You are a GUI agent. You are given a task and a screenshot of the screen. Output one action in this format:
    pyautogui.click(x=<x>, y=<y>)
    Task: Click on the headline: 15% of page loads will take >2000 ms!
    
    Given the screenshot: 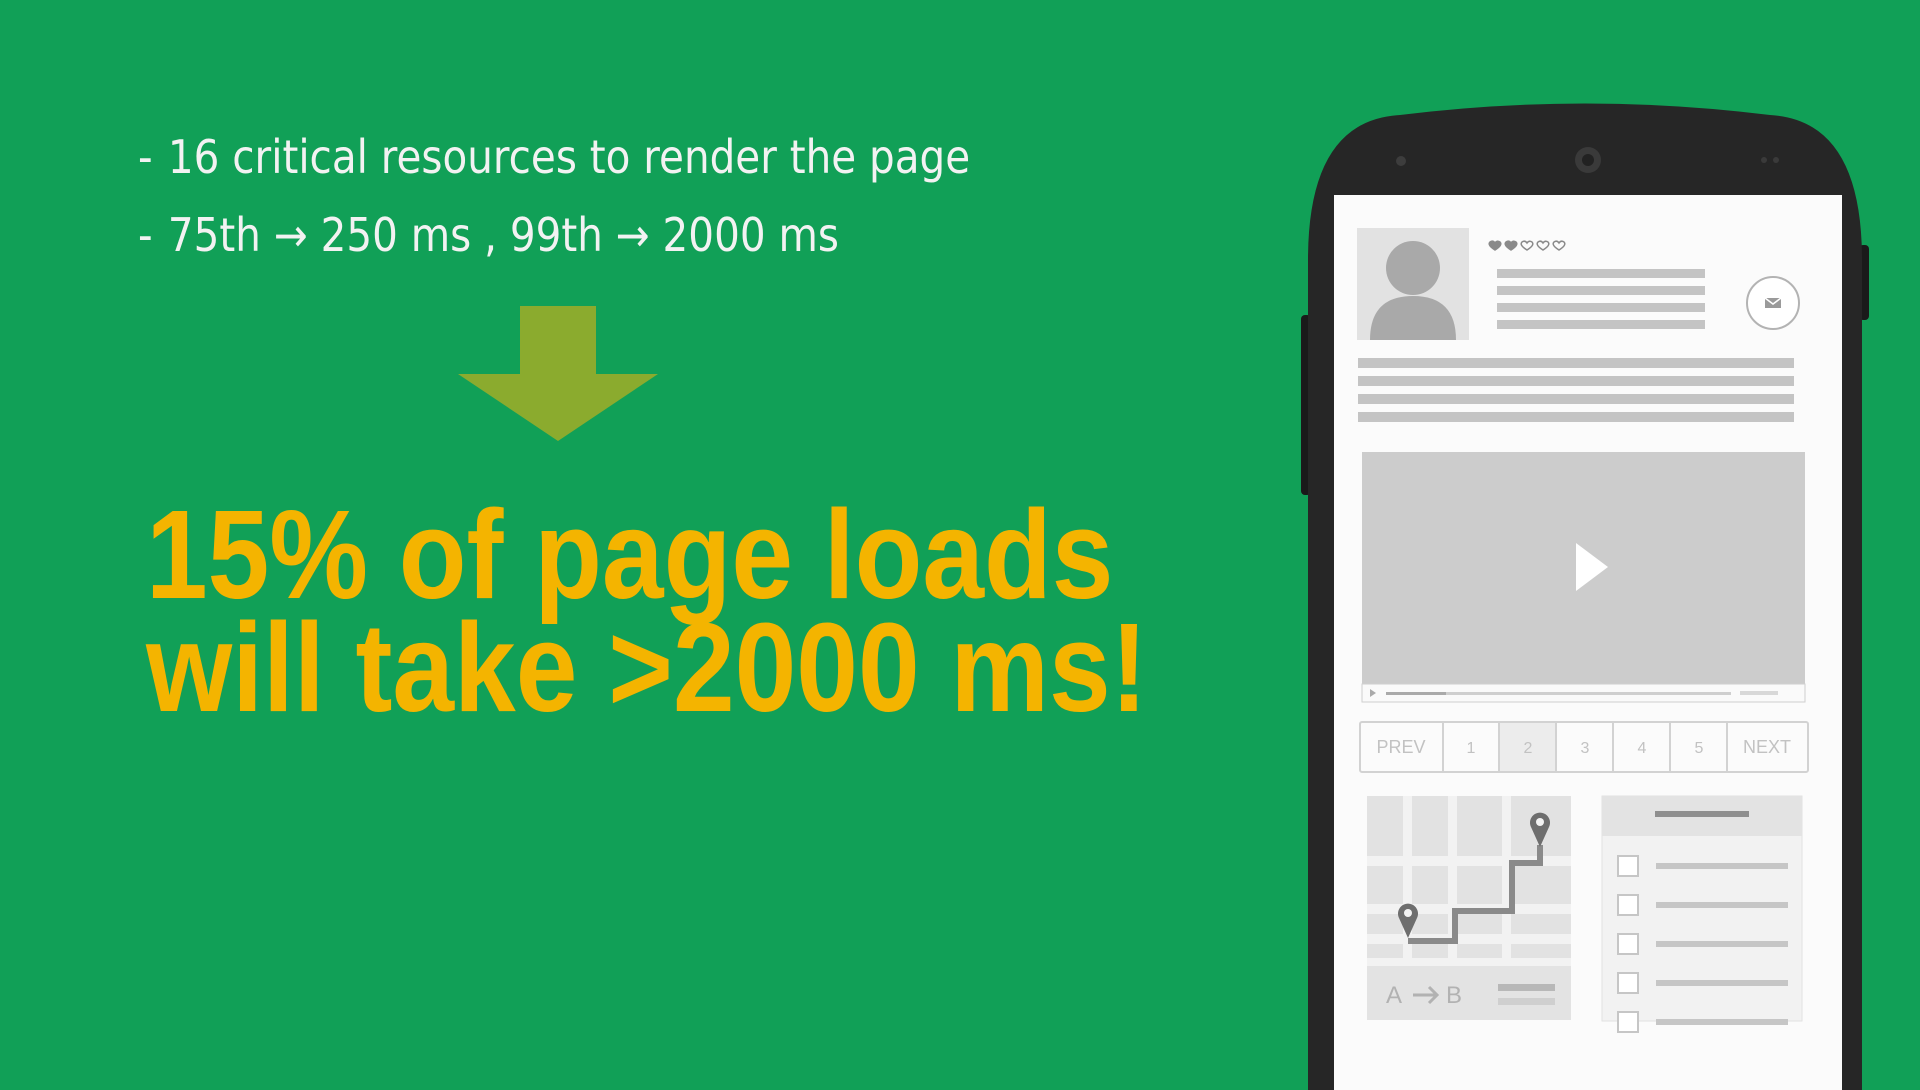 What is the action you would take?
    pyautogui.click(x=647, y=611)
    